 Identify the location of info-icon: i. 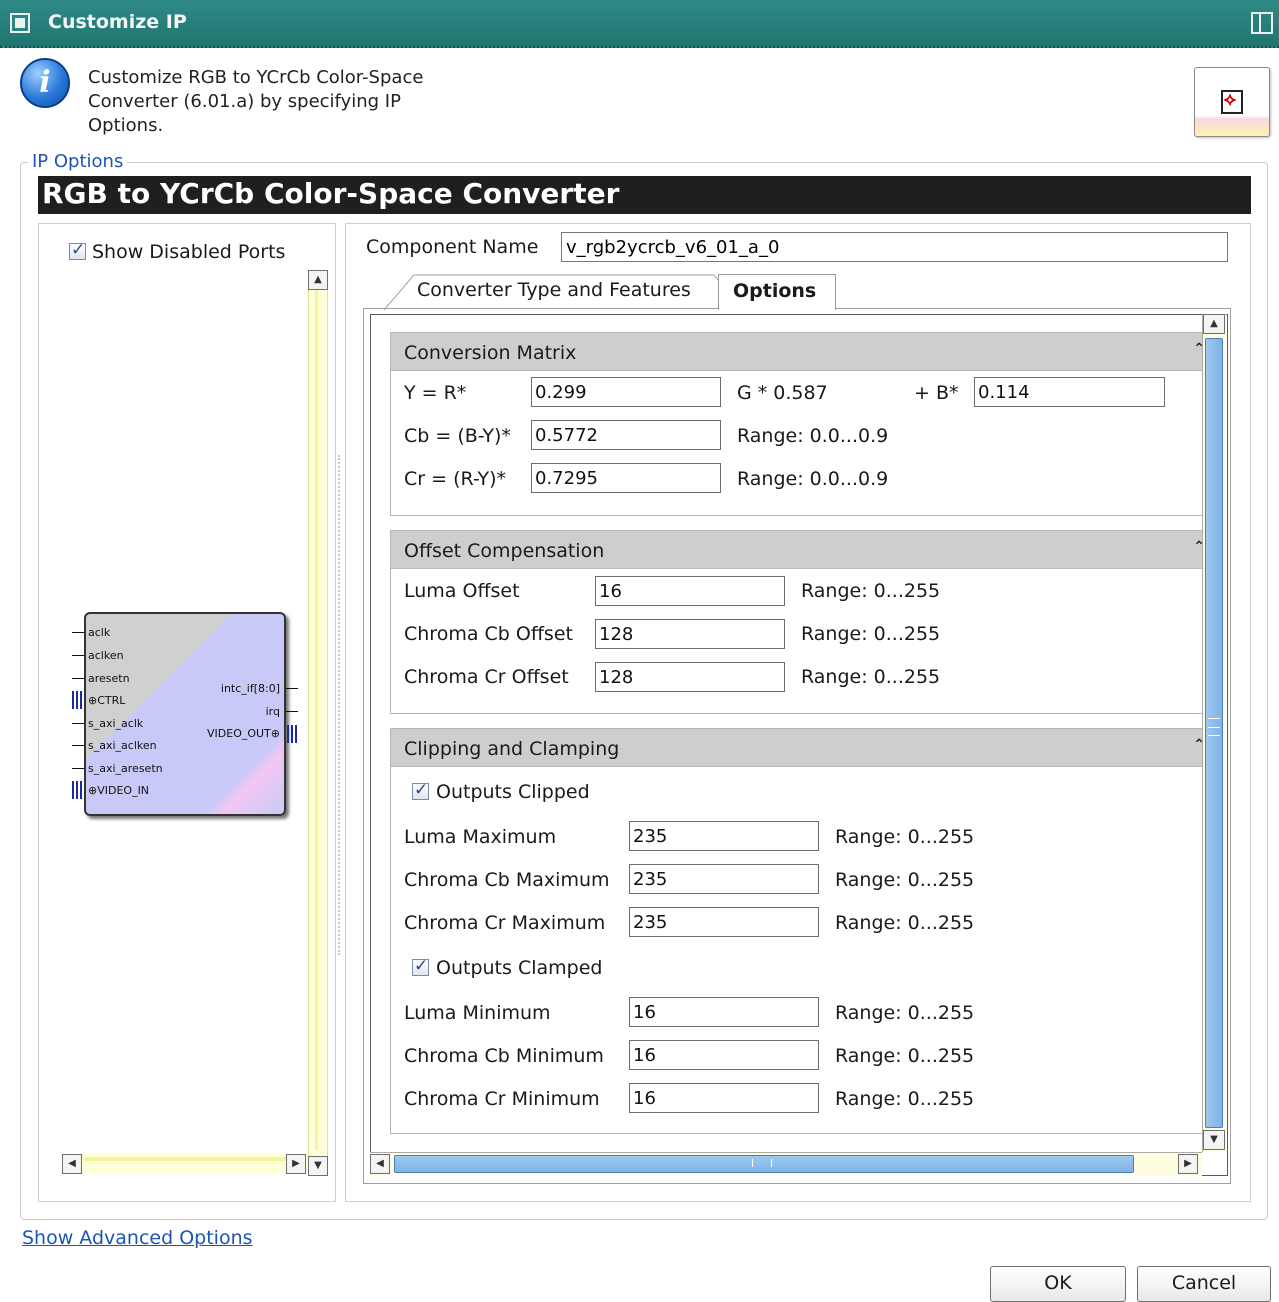
(45, 83).